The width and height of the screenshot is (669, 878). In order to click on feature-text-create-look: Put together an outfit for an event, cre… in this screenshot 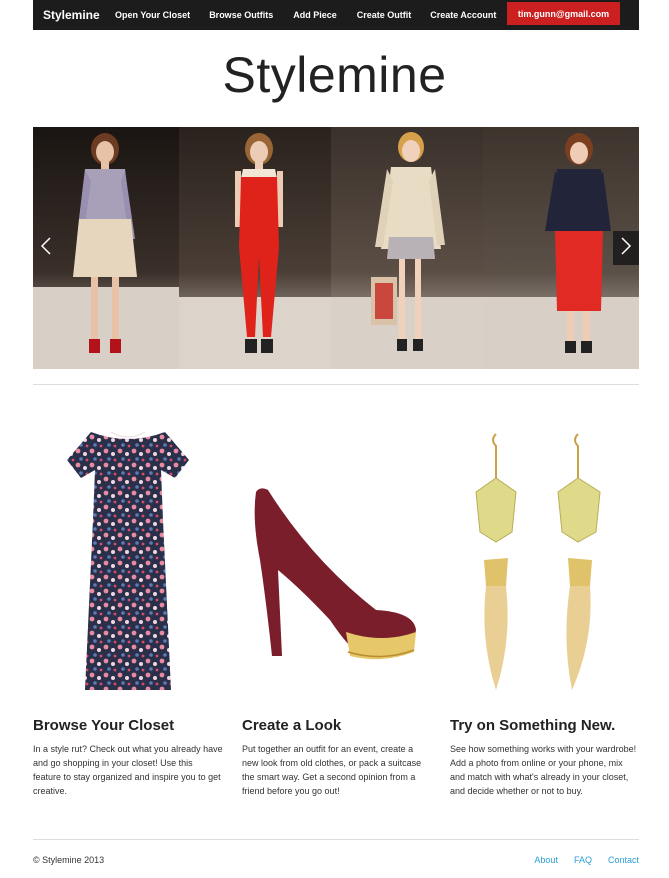, I will do `click(332, 770)`.